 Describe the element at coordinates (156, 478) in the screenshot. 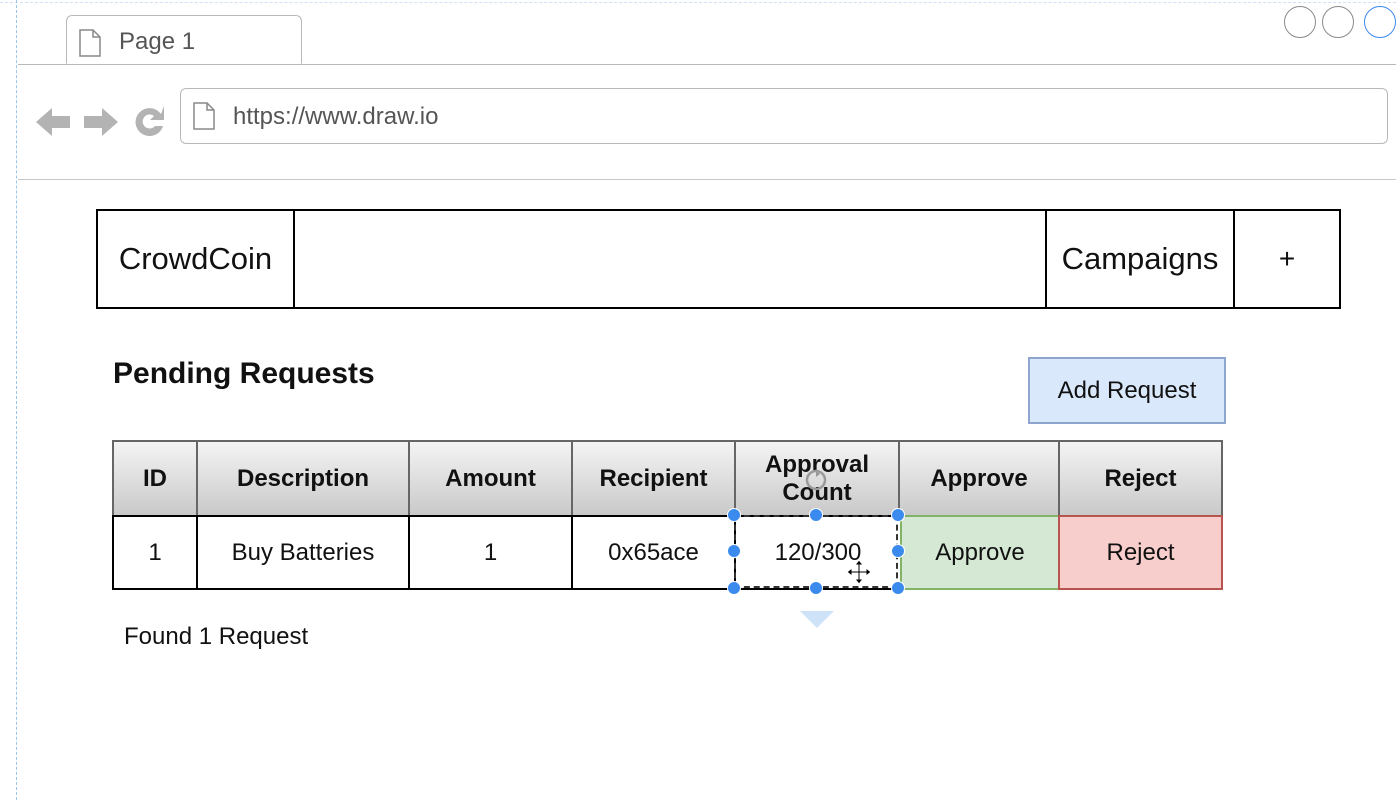

I see `column-header: ID` at that location.